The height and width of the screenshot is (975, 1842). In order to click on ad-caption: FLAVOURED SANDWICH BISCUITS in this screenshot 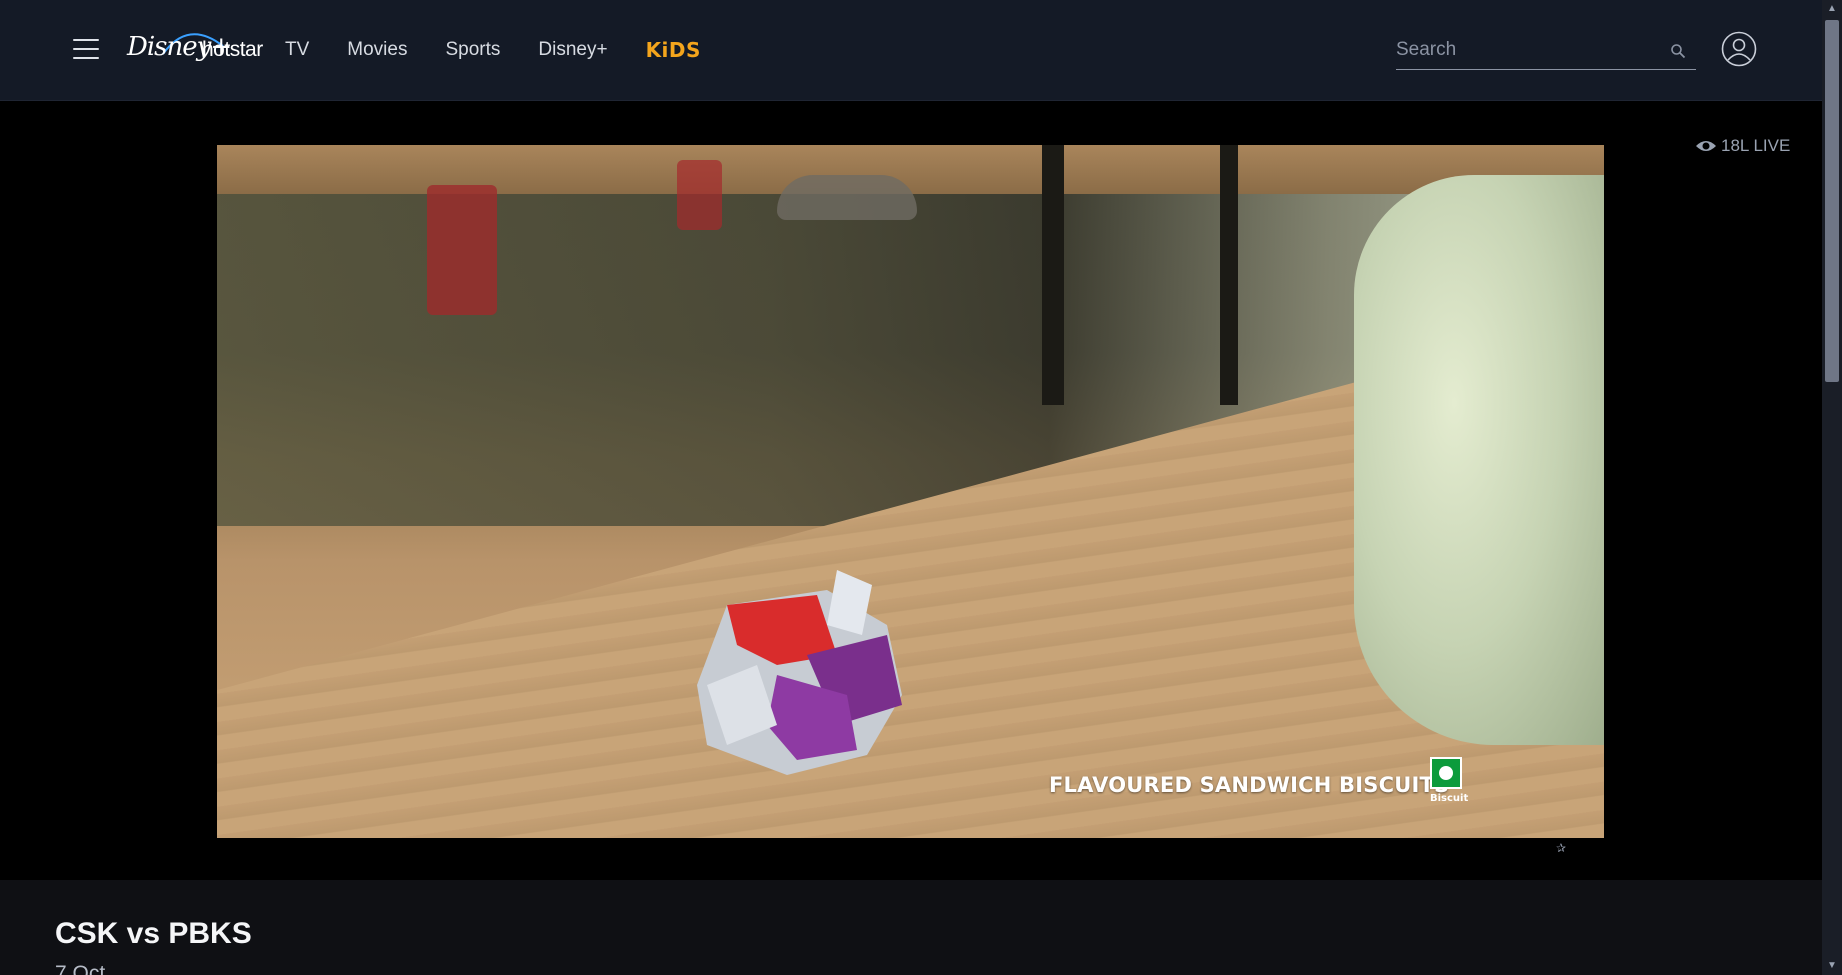, I will do `click(1249, 785)`.